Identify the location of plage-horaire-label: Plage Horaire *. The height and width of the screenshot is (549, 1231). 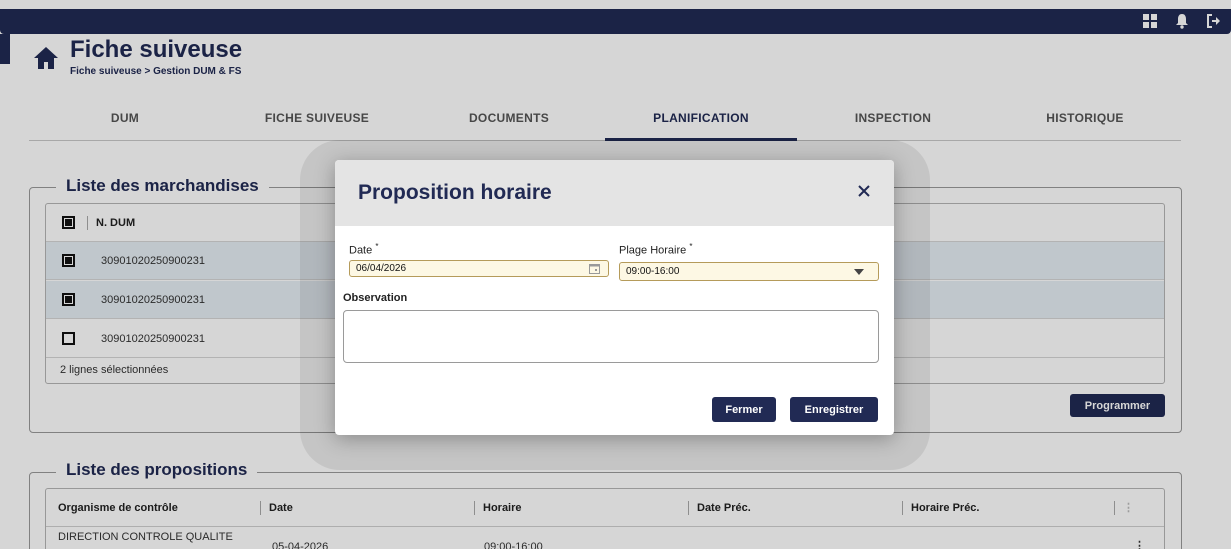
(655, 249).